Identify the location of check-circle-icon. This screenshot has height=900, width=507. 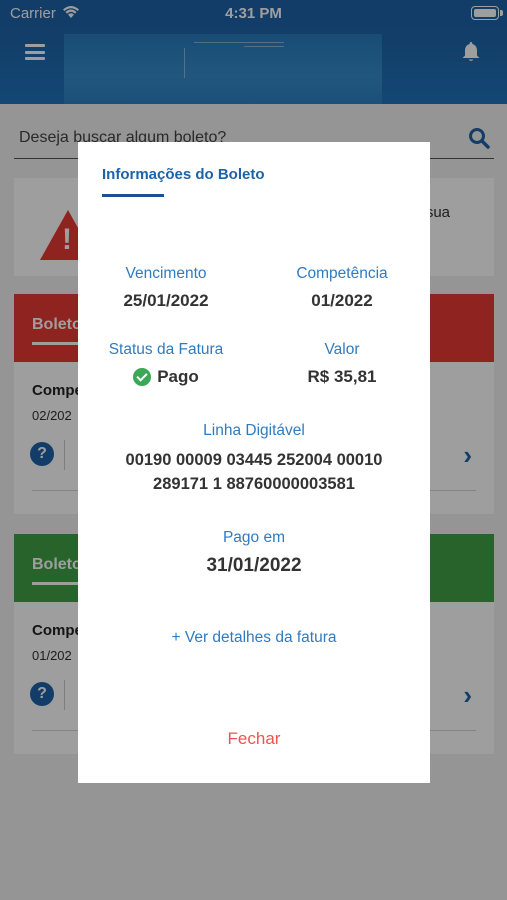
(142, 377).